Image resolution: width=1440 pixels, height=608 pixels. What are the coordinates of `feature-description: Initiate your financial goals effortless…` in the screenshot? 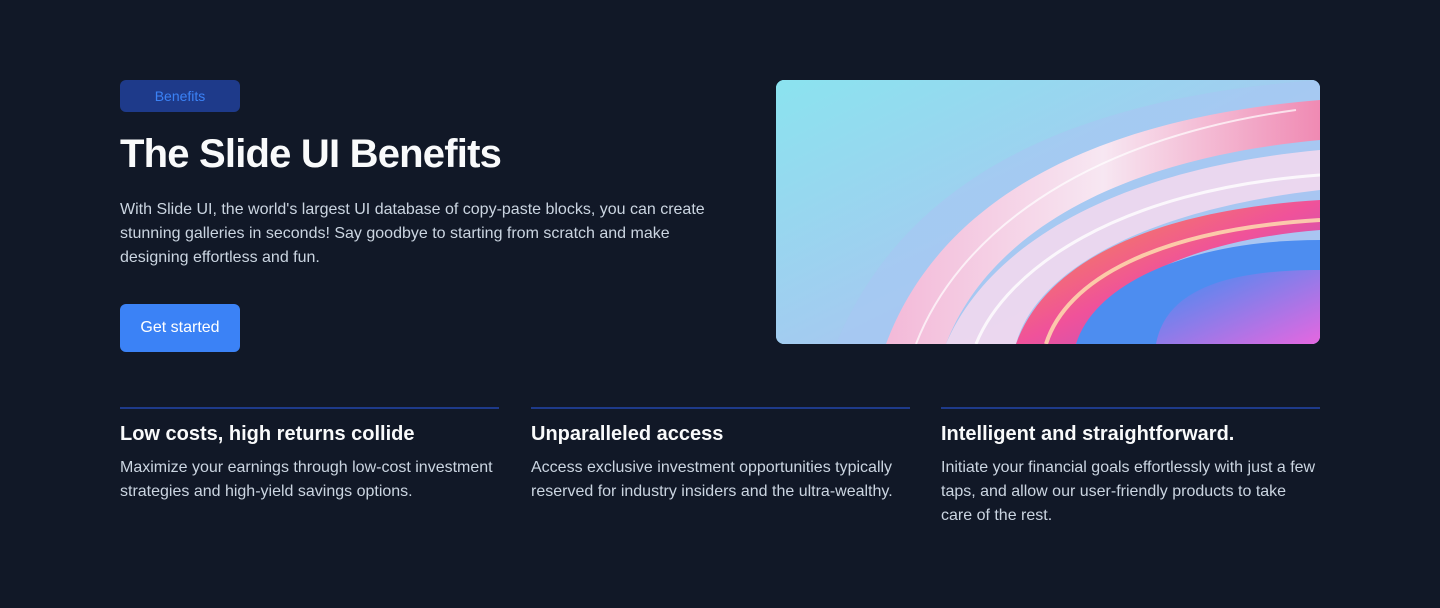 It's located at (1128, 491).